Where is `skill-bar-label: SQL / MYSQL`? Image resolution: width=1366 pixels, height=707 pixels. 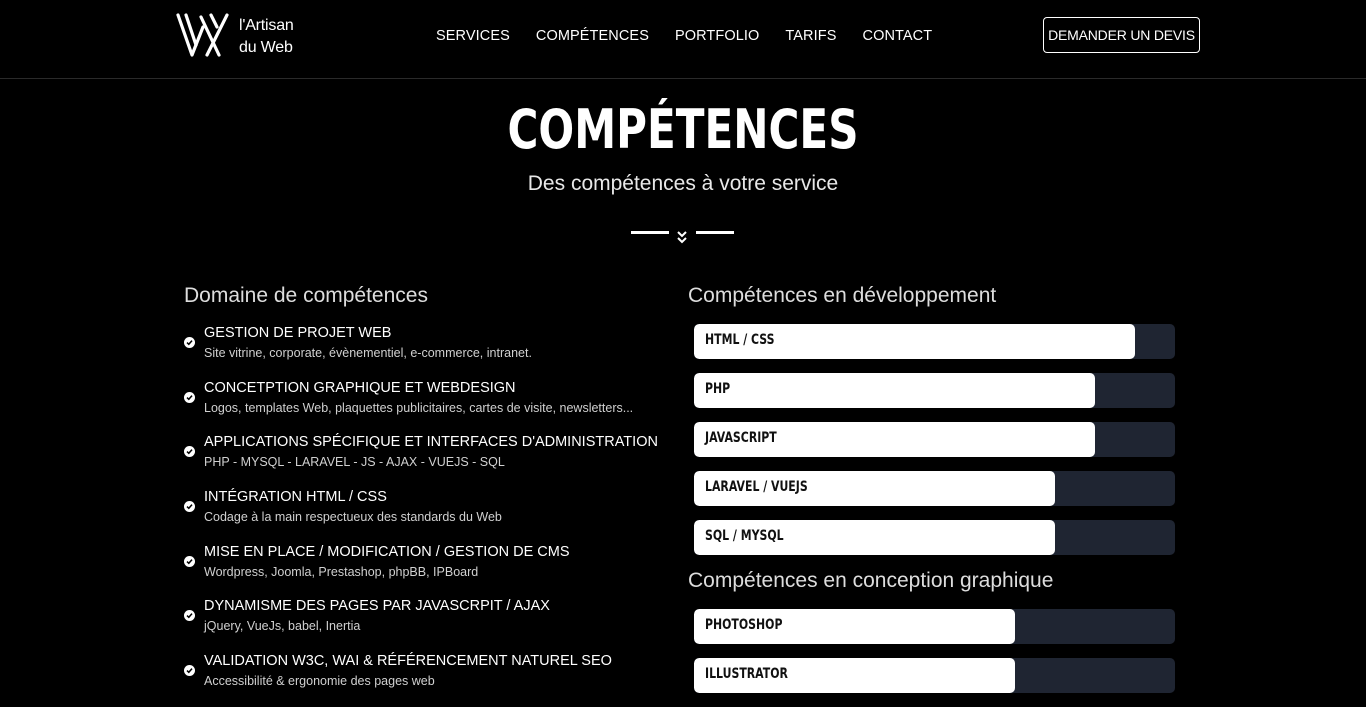
skill-bar-label: SQL / MYSQL is located at coordinates (744, 536).